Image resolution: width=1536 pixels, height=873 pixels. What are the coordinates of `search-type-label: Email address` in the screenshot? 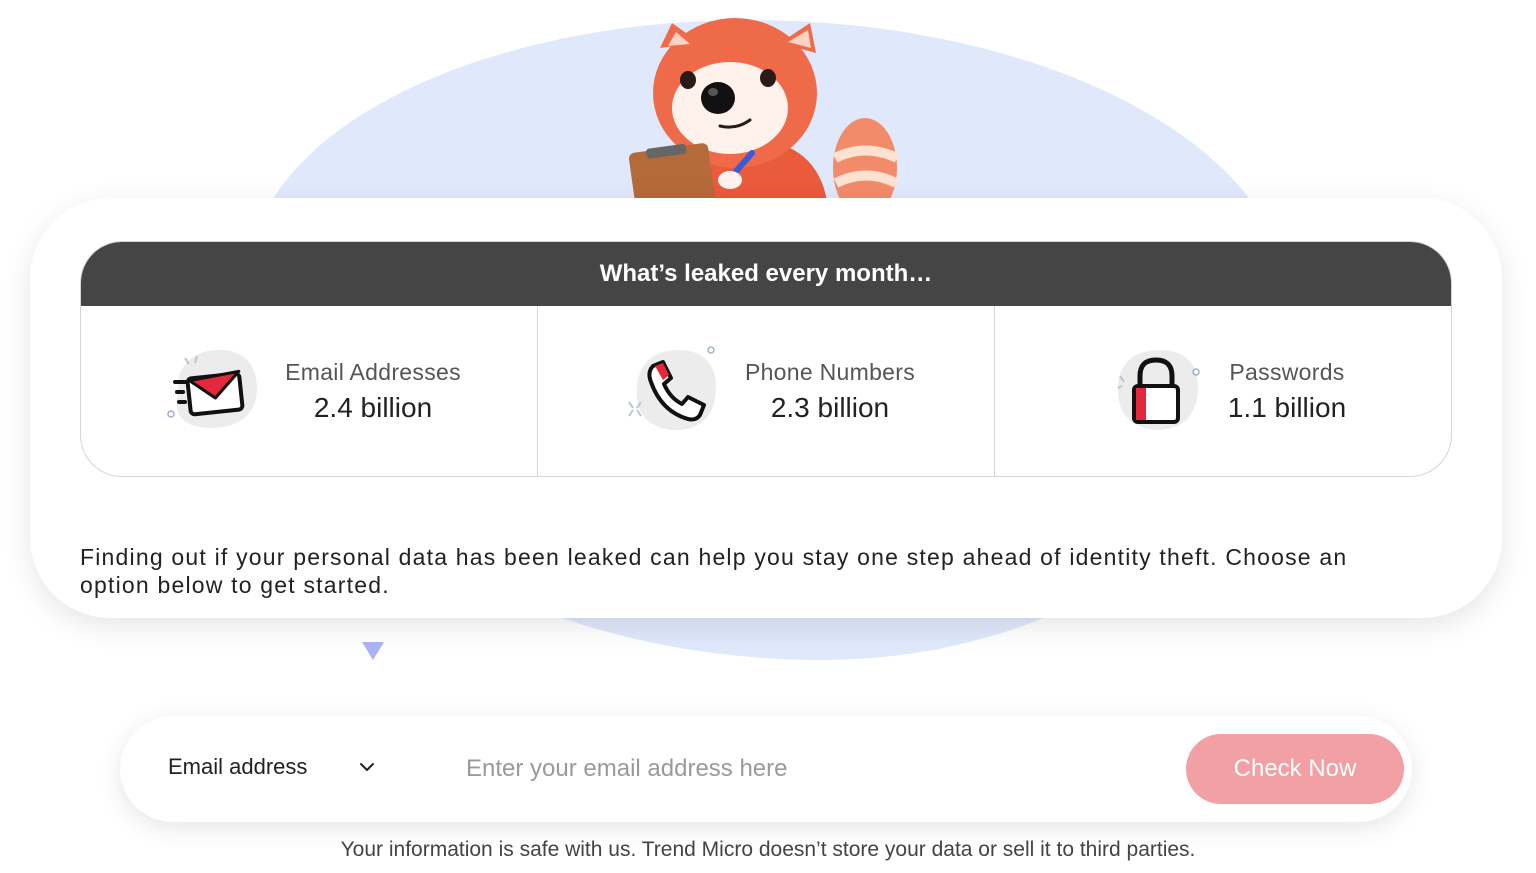 It's located at (238, 766).